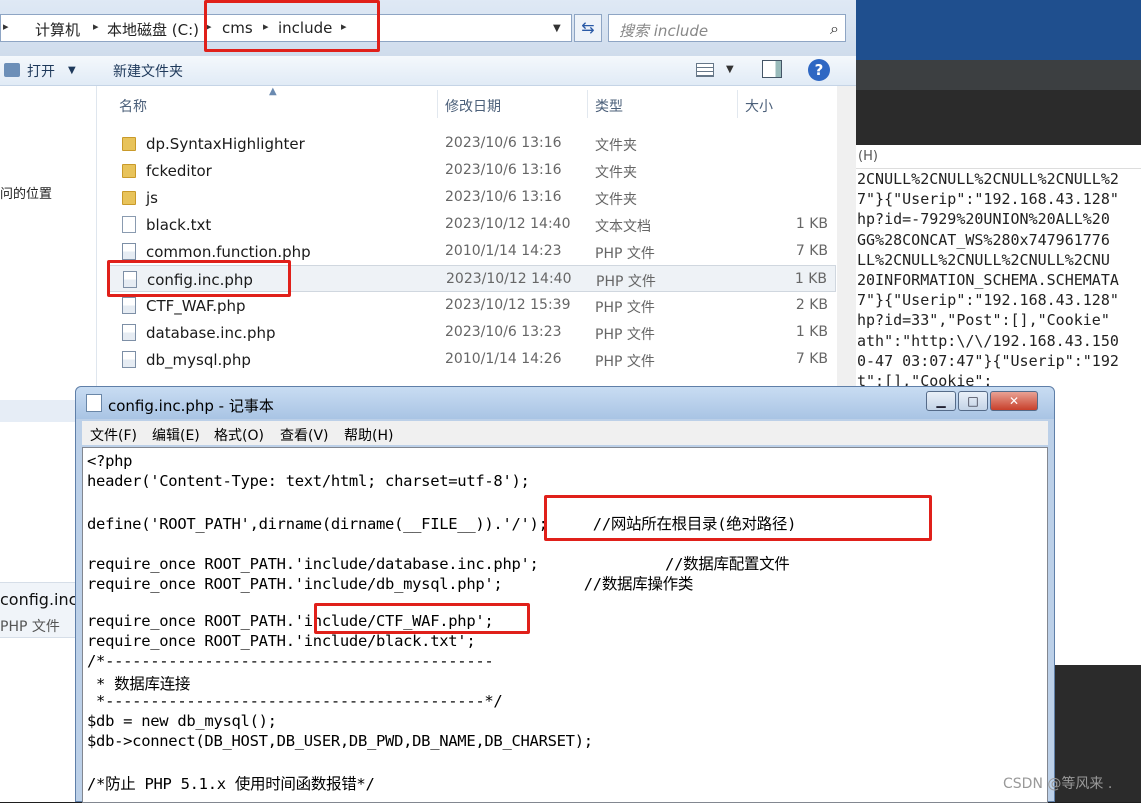  I want to click on file-type: 文本文档, so click(623, 227).